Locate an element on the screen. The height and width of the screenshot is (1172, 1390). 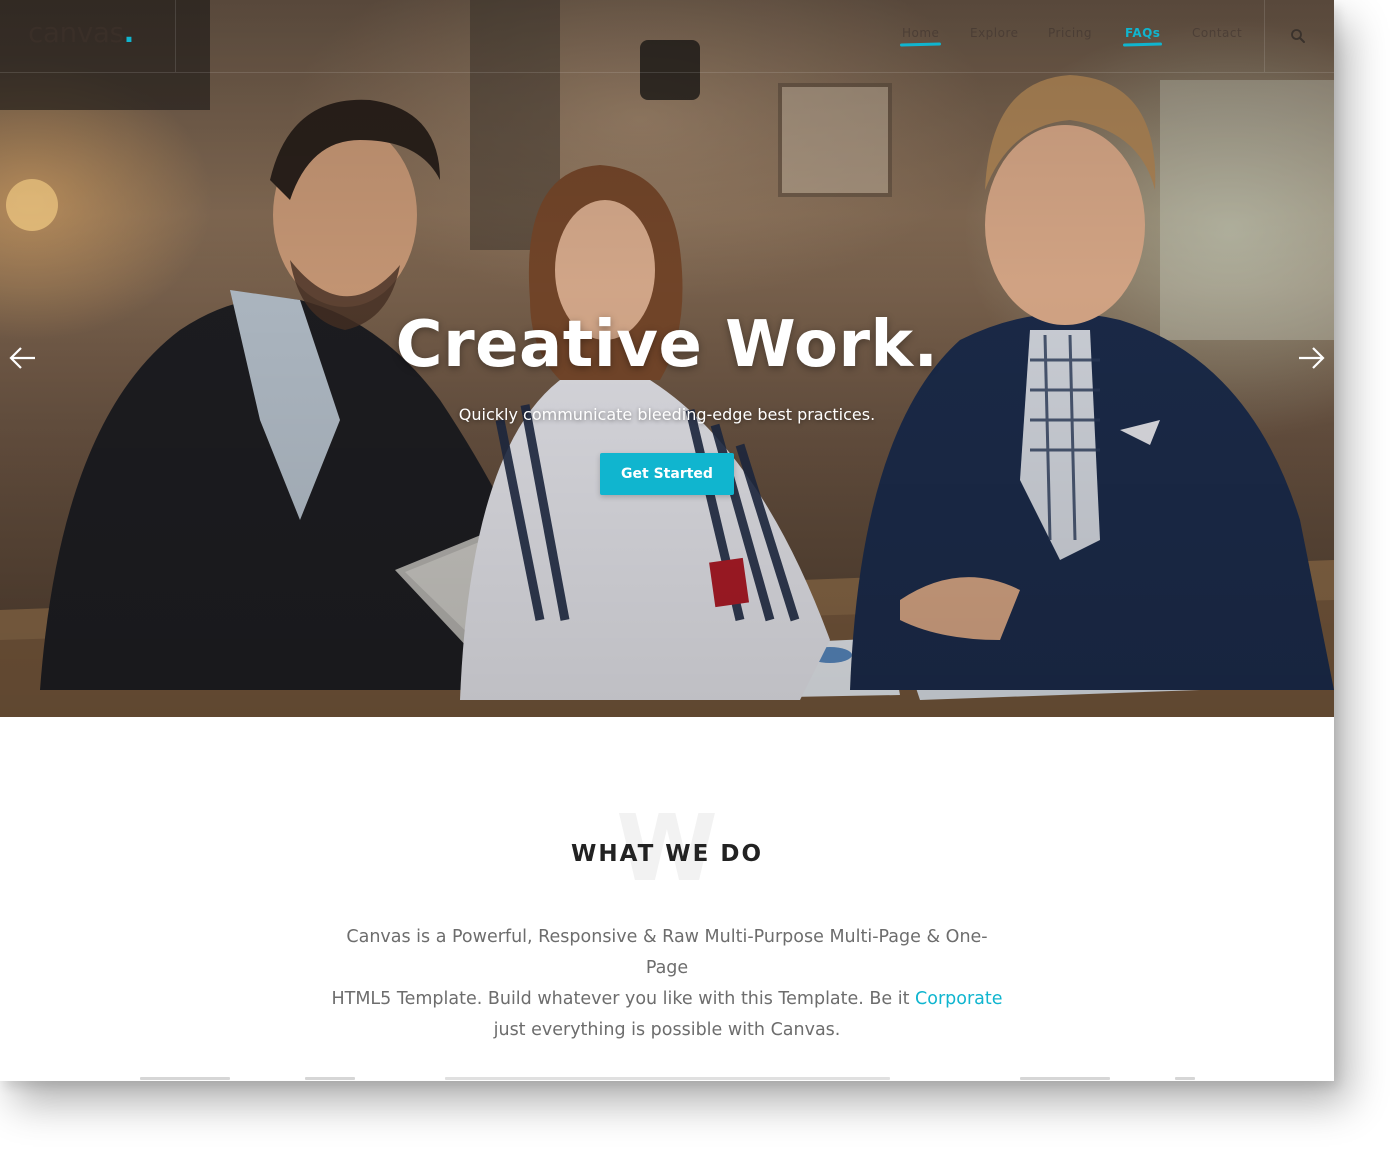
get-started-button: Get Started is located at coordinates (667, 474).